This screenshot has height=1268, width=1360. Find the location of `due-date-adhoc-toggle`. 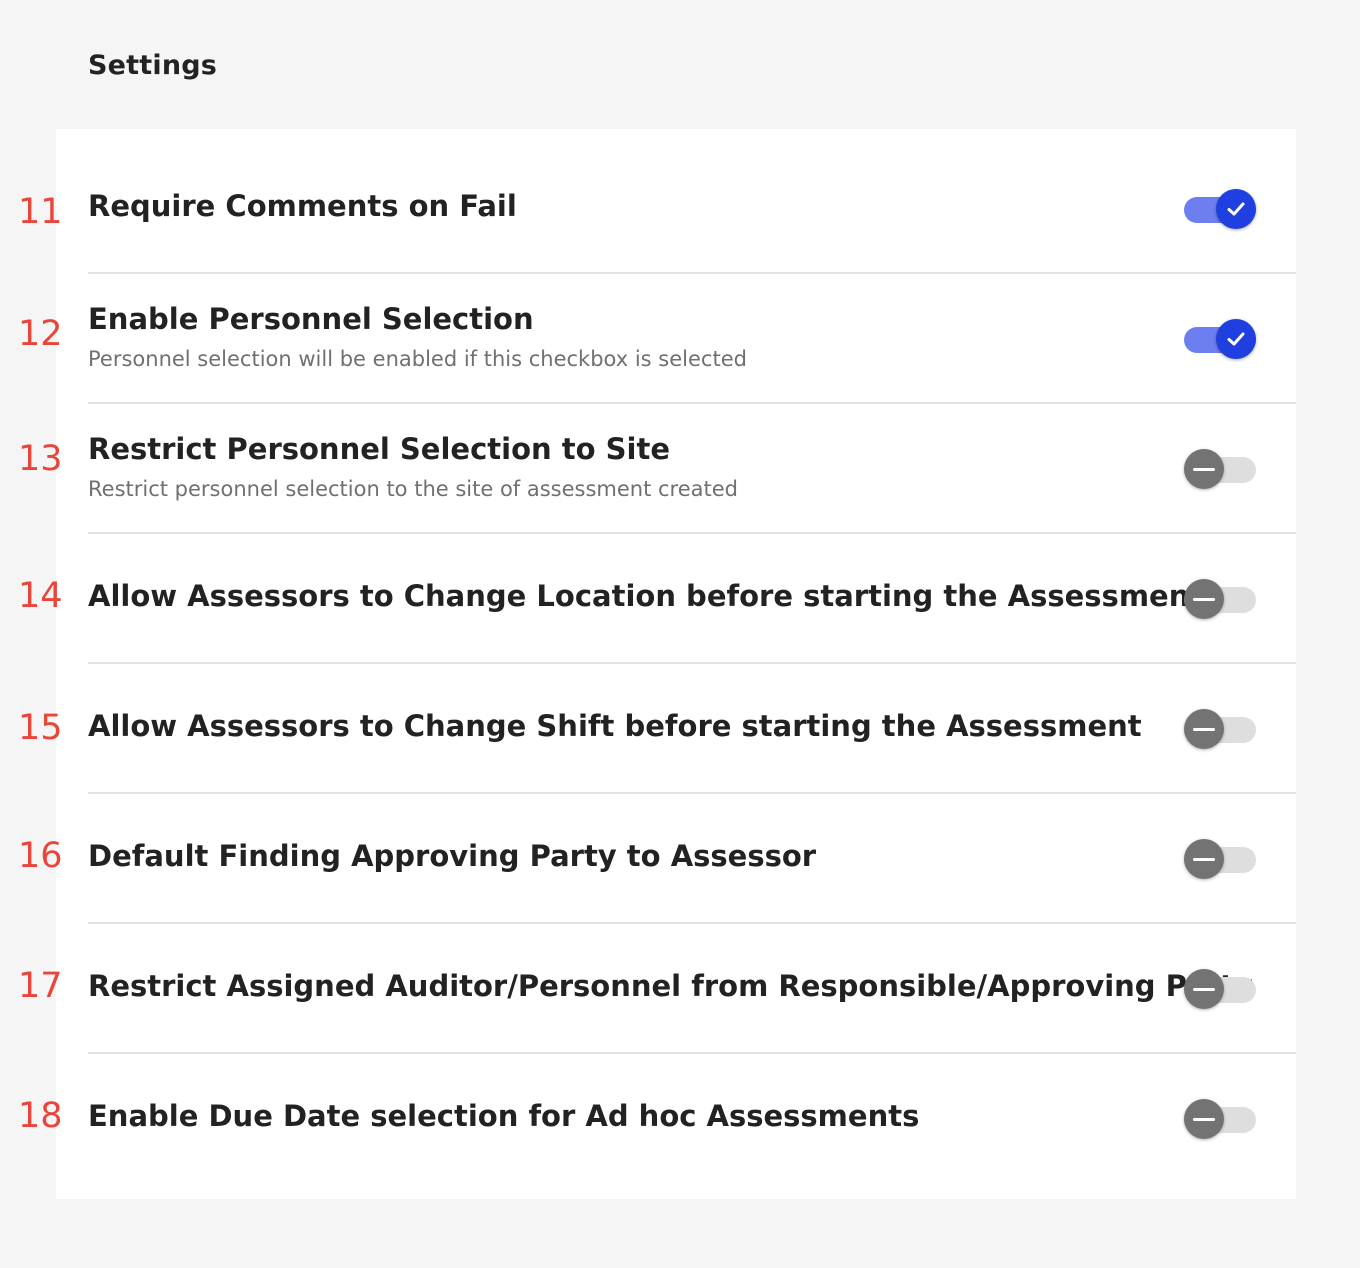

due-date-adhoc-toggle is located at coordinates (1220, 1119).